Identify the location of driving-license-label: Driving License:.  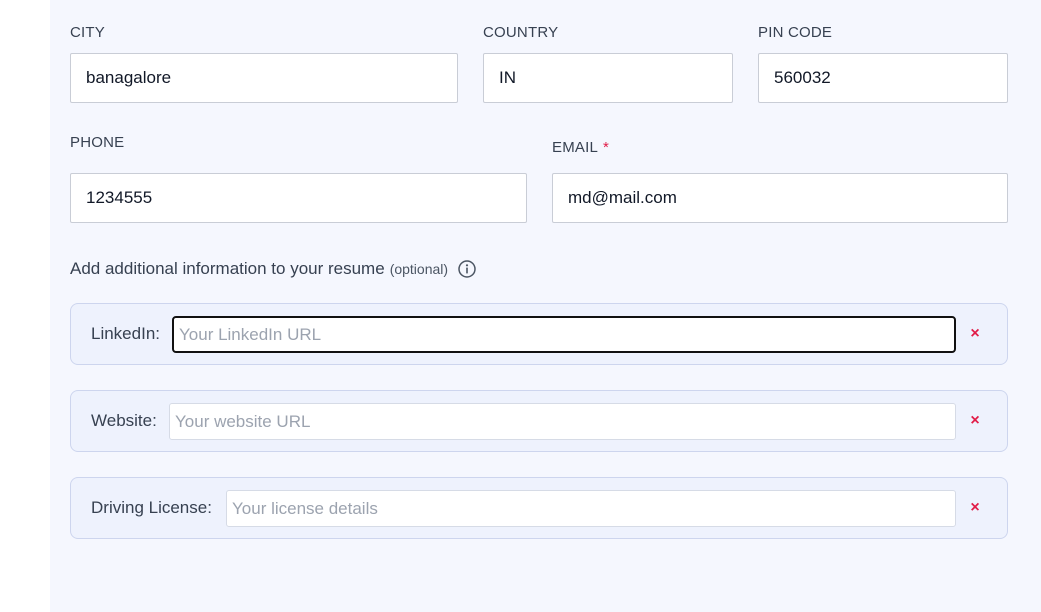
(151, 507).